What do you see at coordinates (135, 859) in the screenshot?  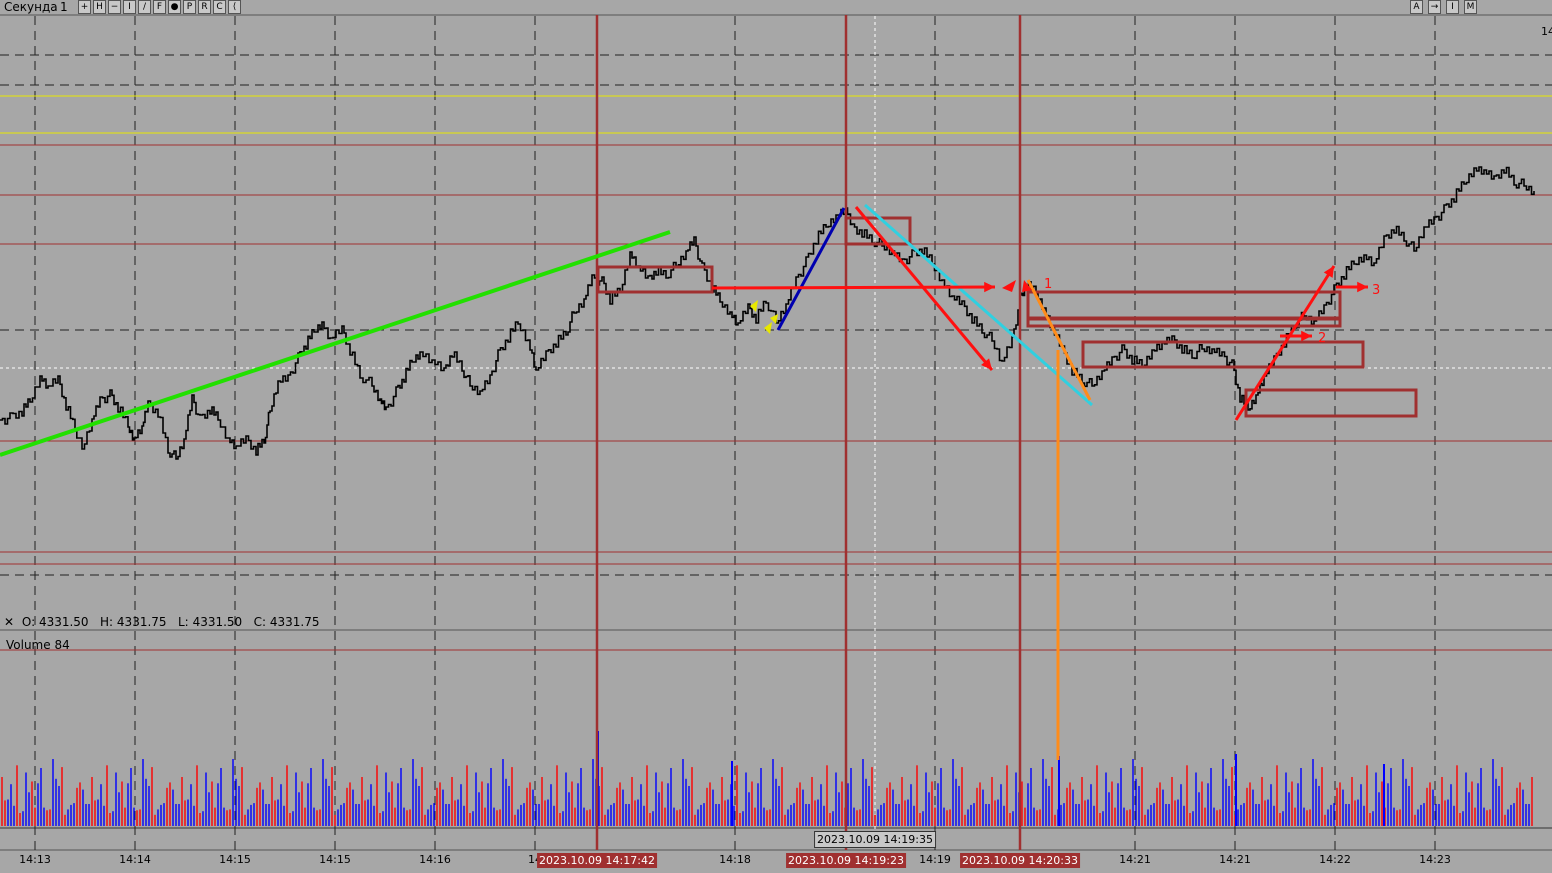 I see `x-tick-label: 14:14` at bounding box center [135, 859].